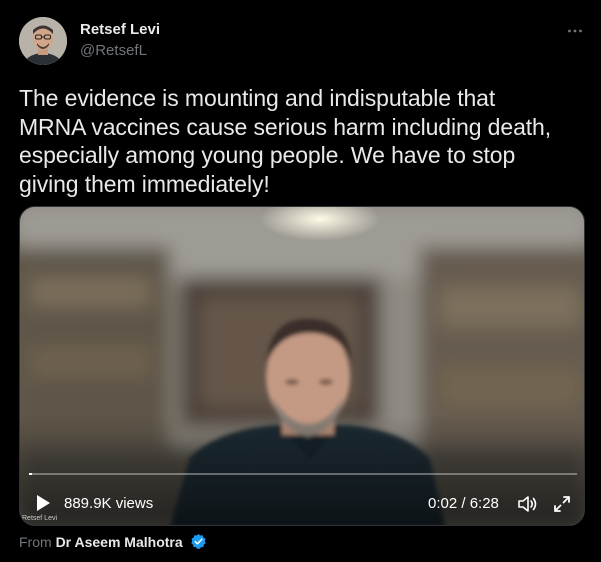 Image resolution: width=601 pixels, height=562 pixels. What do you see at coordinates (30, 474) in the screenshot?
I see `video-progress-fill` at bounding box center [30, 474].